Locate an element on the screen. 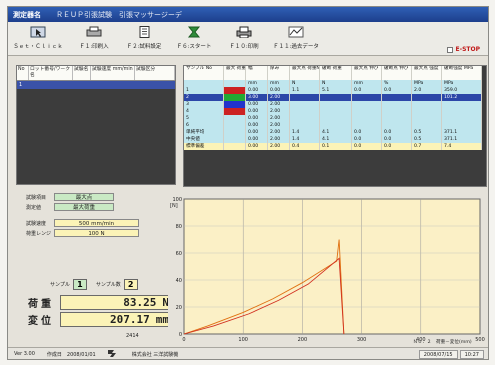 The height and width of the screenshot is (365, 495). param-measure-value: 最大荷重 is located at coordinates (84, 207).